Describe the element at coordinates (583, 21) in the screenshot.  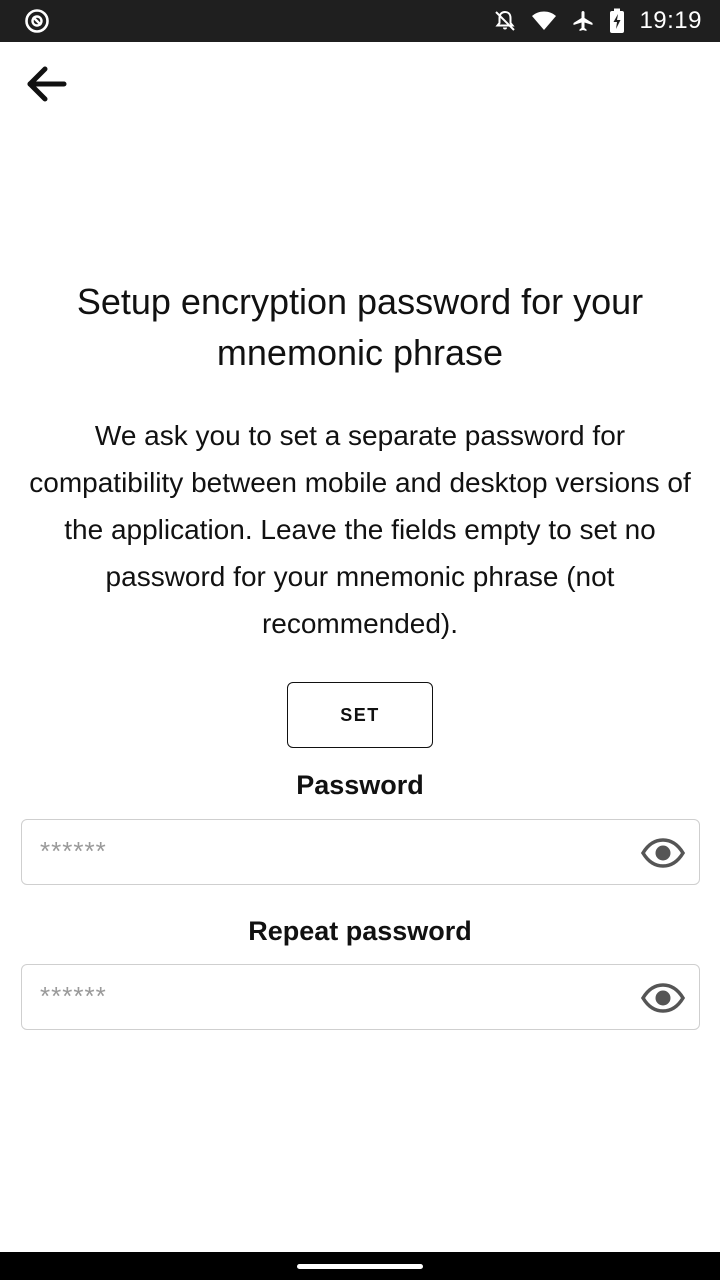
I see `airplane-mode-icon` at that location.